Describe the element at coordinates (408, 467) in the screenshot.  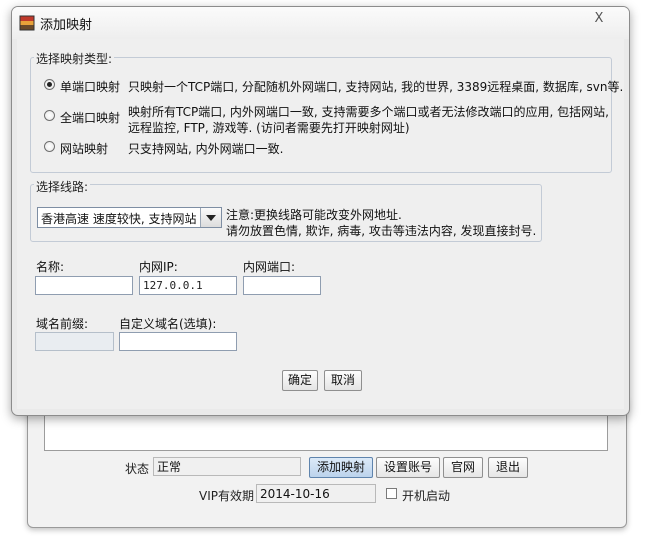
I see `set-account-button: 设置账号` at that location.